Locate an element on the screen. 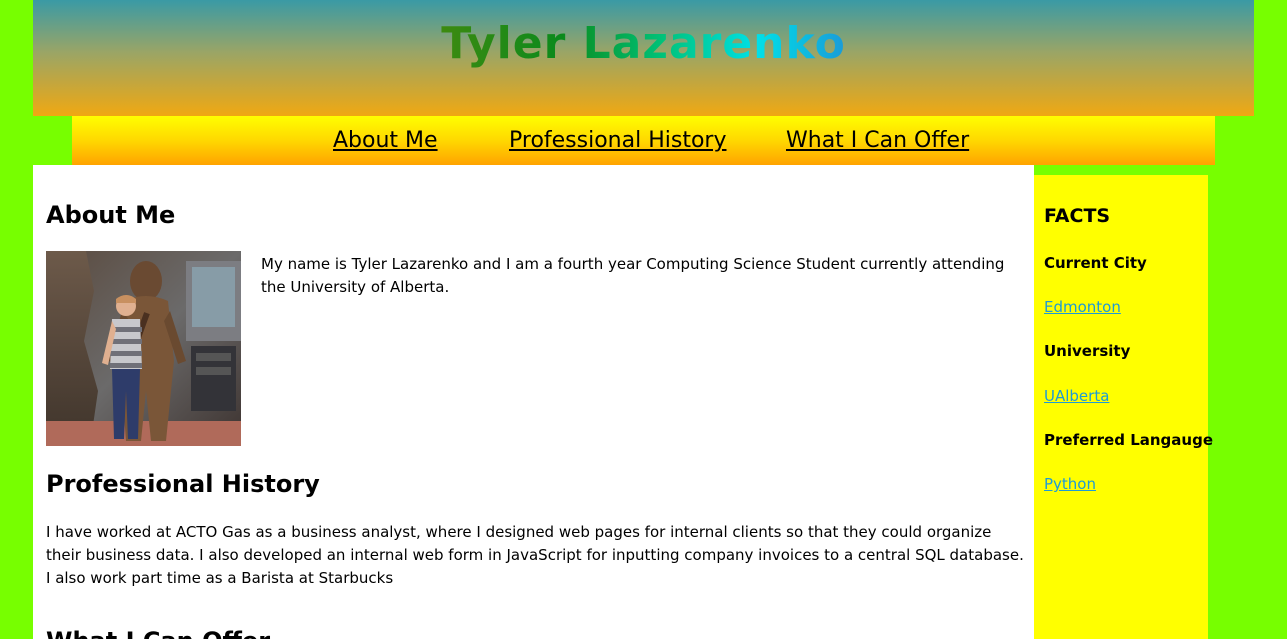  site-title-text: Tyler Lazarenko is located at coordinates (643, 43).